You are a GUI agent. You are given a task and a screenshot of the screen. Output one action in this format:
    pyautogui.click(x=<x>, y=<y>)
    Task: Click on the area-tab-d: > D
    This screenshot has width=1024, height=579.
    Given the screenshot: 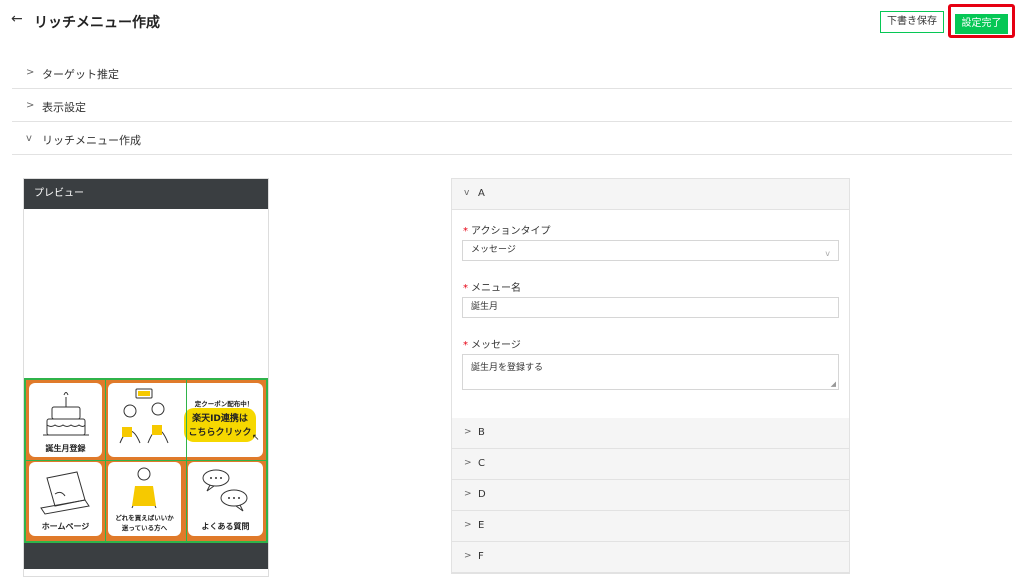 What is the action you would take?
    pyautogui.click(x=650, y=495)
    